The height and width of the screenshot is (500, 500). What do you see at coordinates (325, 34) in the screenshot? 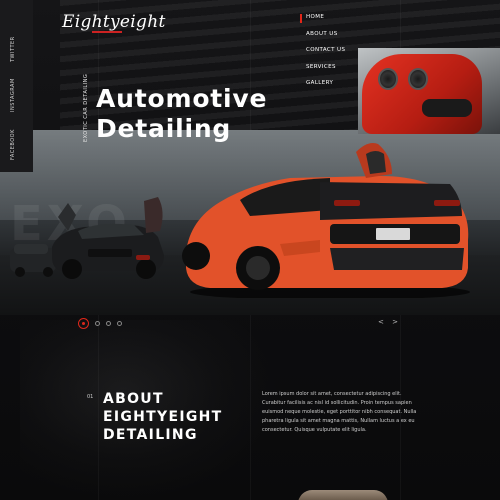
I see `nav-item-about-us: ABOUT US` at bounding box center [325, 34].